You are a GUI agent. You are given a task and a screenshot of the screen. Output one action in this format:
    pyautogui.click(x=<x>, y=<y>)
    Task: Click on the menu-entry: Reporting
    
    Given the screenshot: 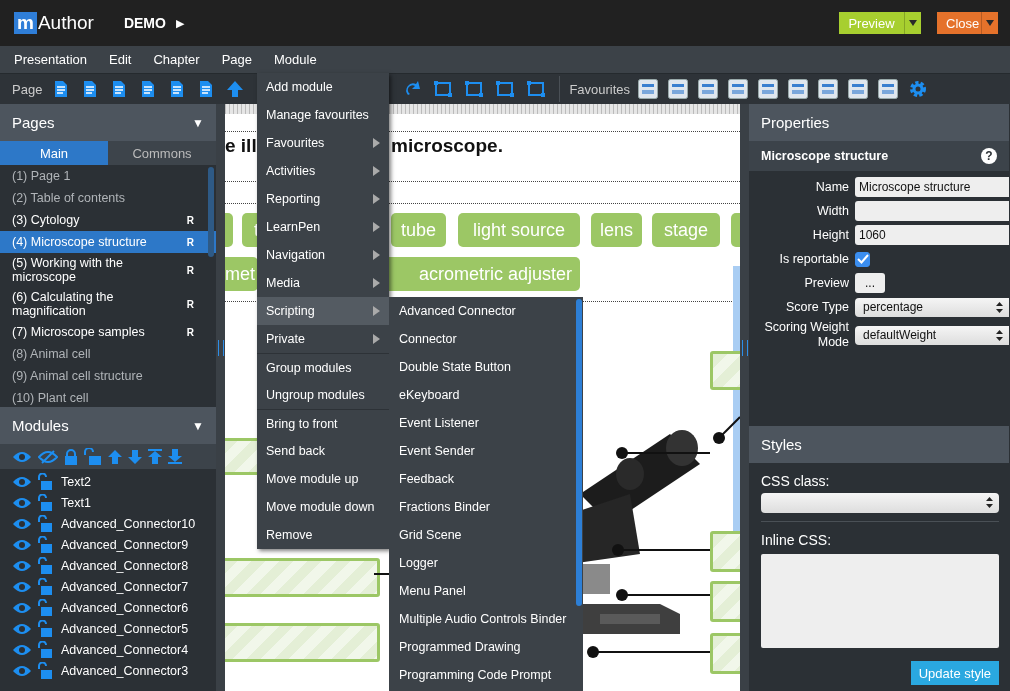 What is the action you would take?
    pyautogui.click(x=323, y=199)
    